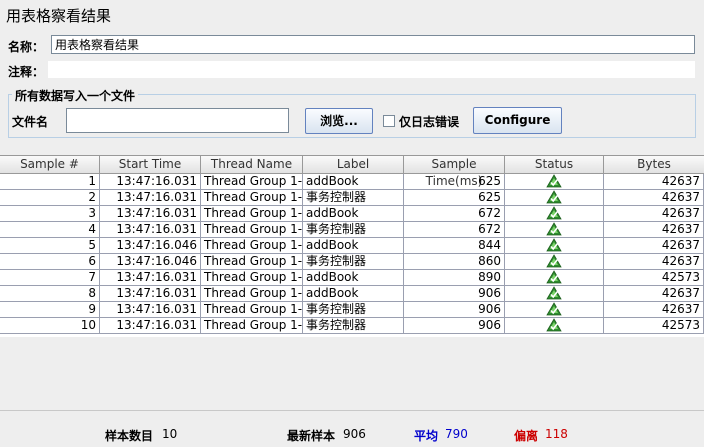  I want to click on column-header-thread-name: Thread Name, so click(252, 164).